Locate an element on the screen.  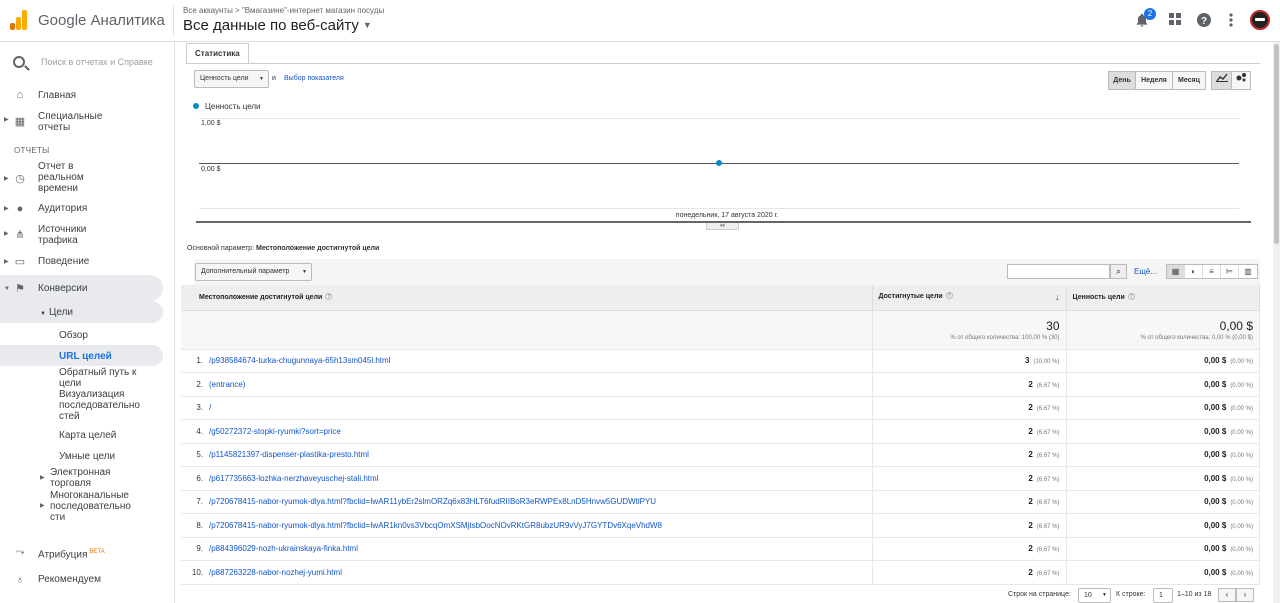
sidebar-item-discover: ♁ Рекомендуем is located at coordinates (81, 580).